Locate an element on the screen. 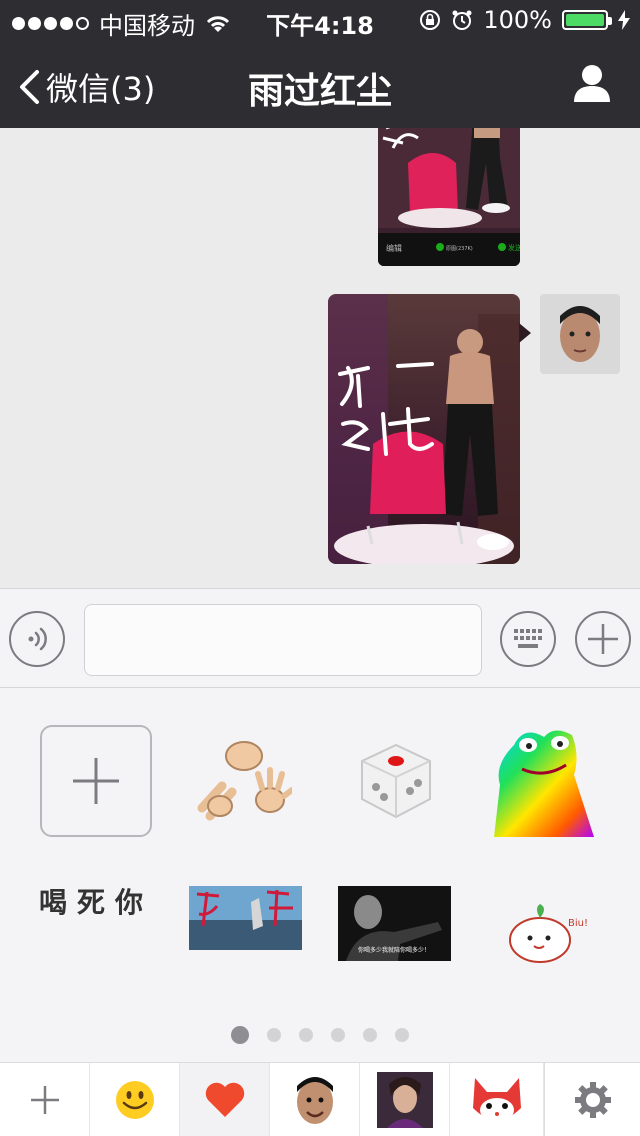 Image resolution: width=640 pixels, height=1136 pixels. chat-info-button is located at coordinates (592, 85).